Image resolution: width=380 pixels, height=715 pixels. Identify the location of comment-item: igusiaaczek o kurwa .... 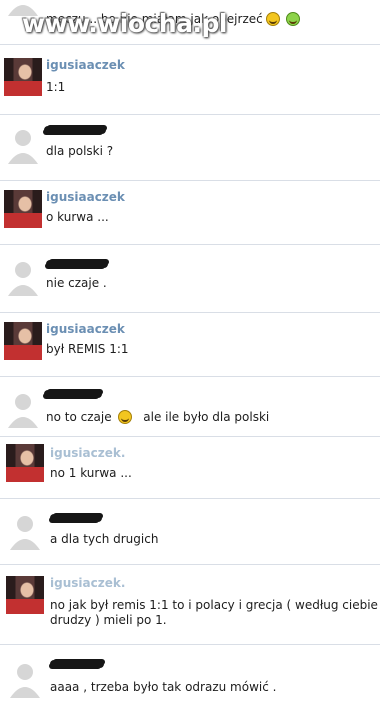
(190, 214).